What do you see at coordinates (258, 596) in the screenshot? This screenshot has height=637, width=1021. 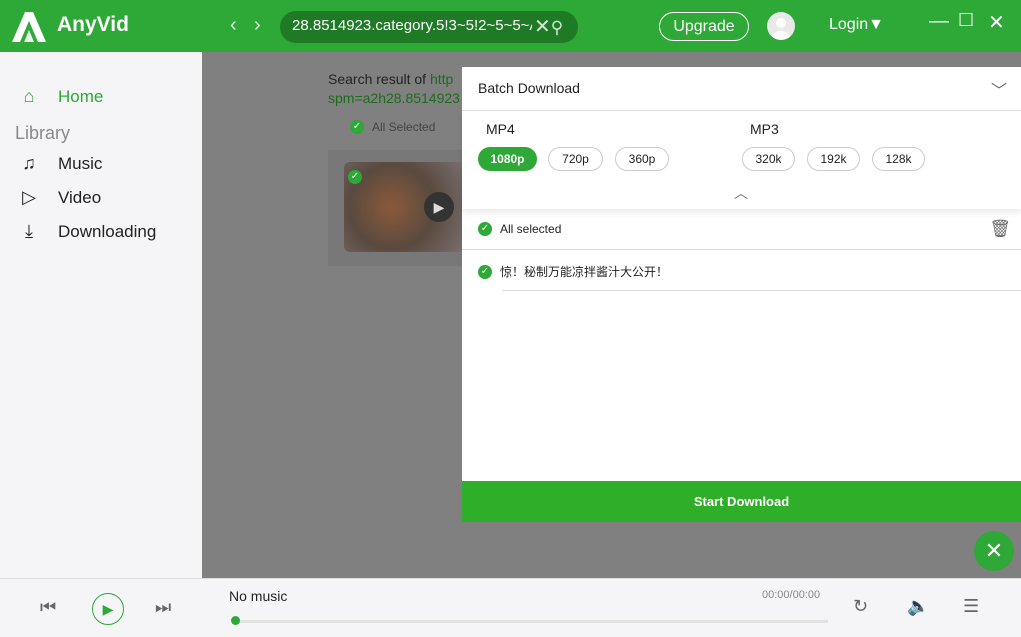 I see `track-title: No music` at bounding box center [258, 596].